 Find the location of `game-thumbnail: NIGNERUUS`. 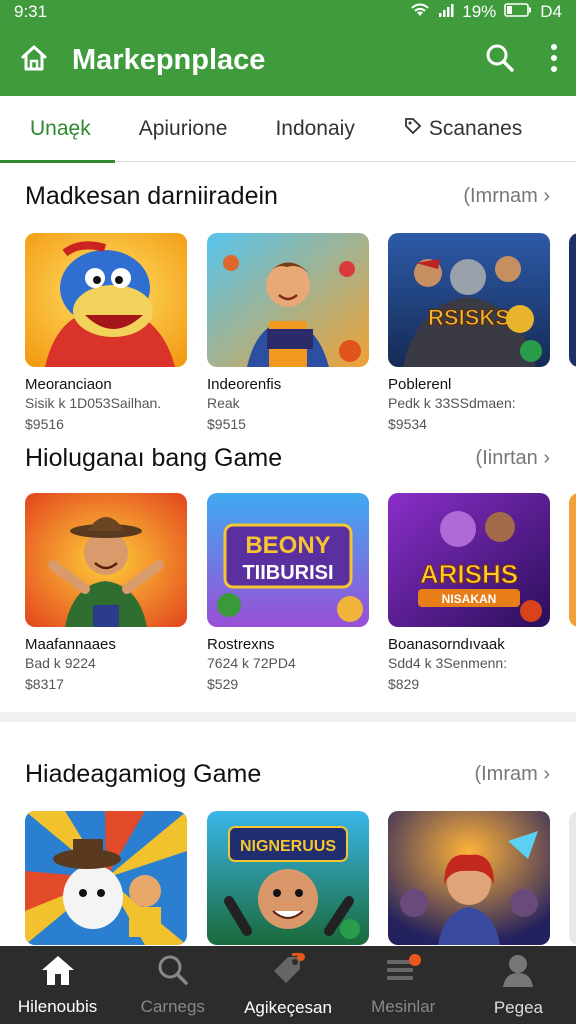

game-thumbnail: NIGNERUUS is located at coordinates (288, 878).